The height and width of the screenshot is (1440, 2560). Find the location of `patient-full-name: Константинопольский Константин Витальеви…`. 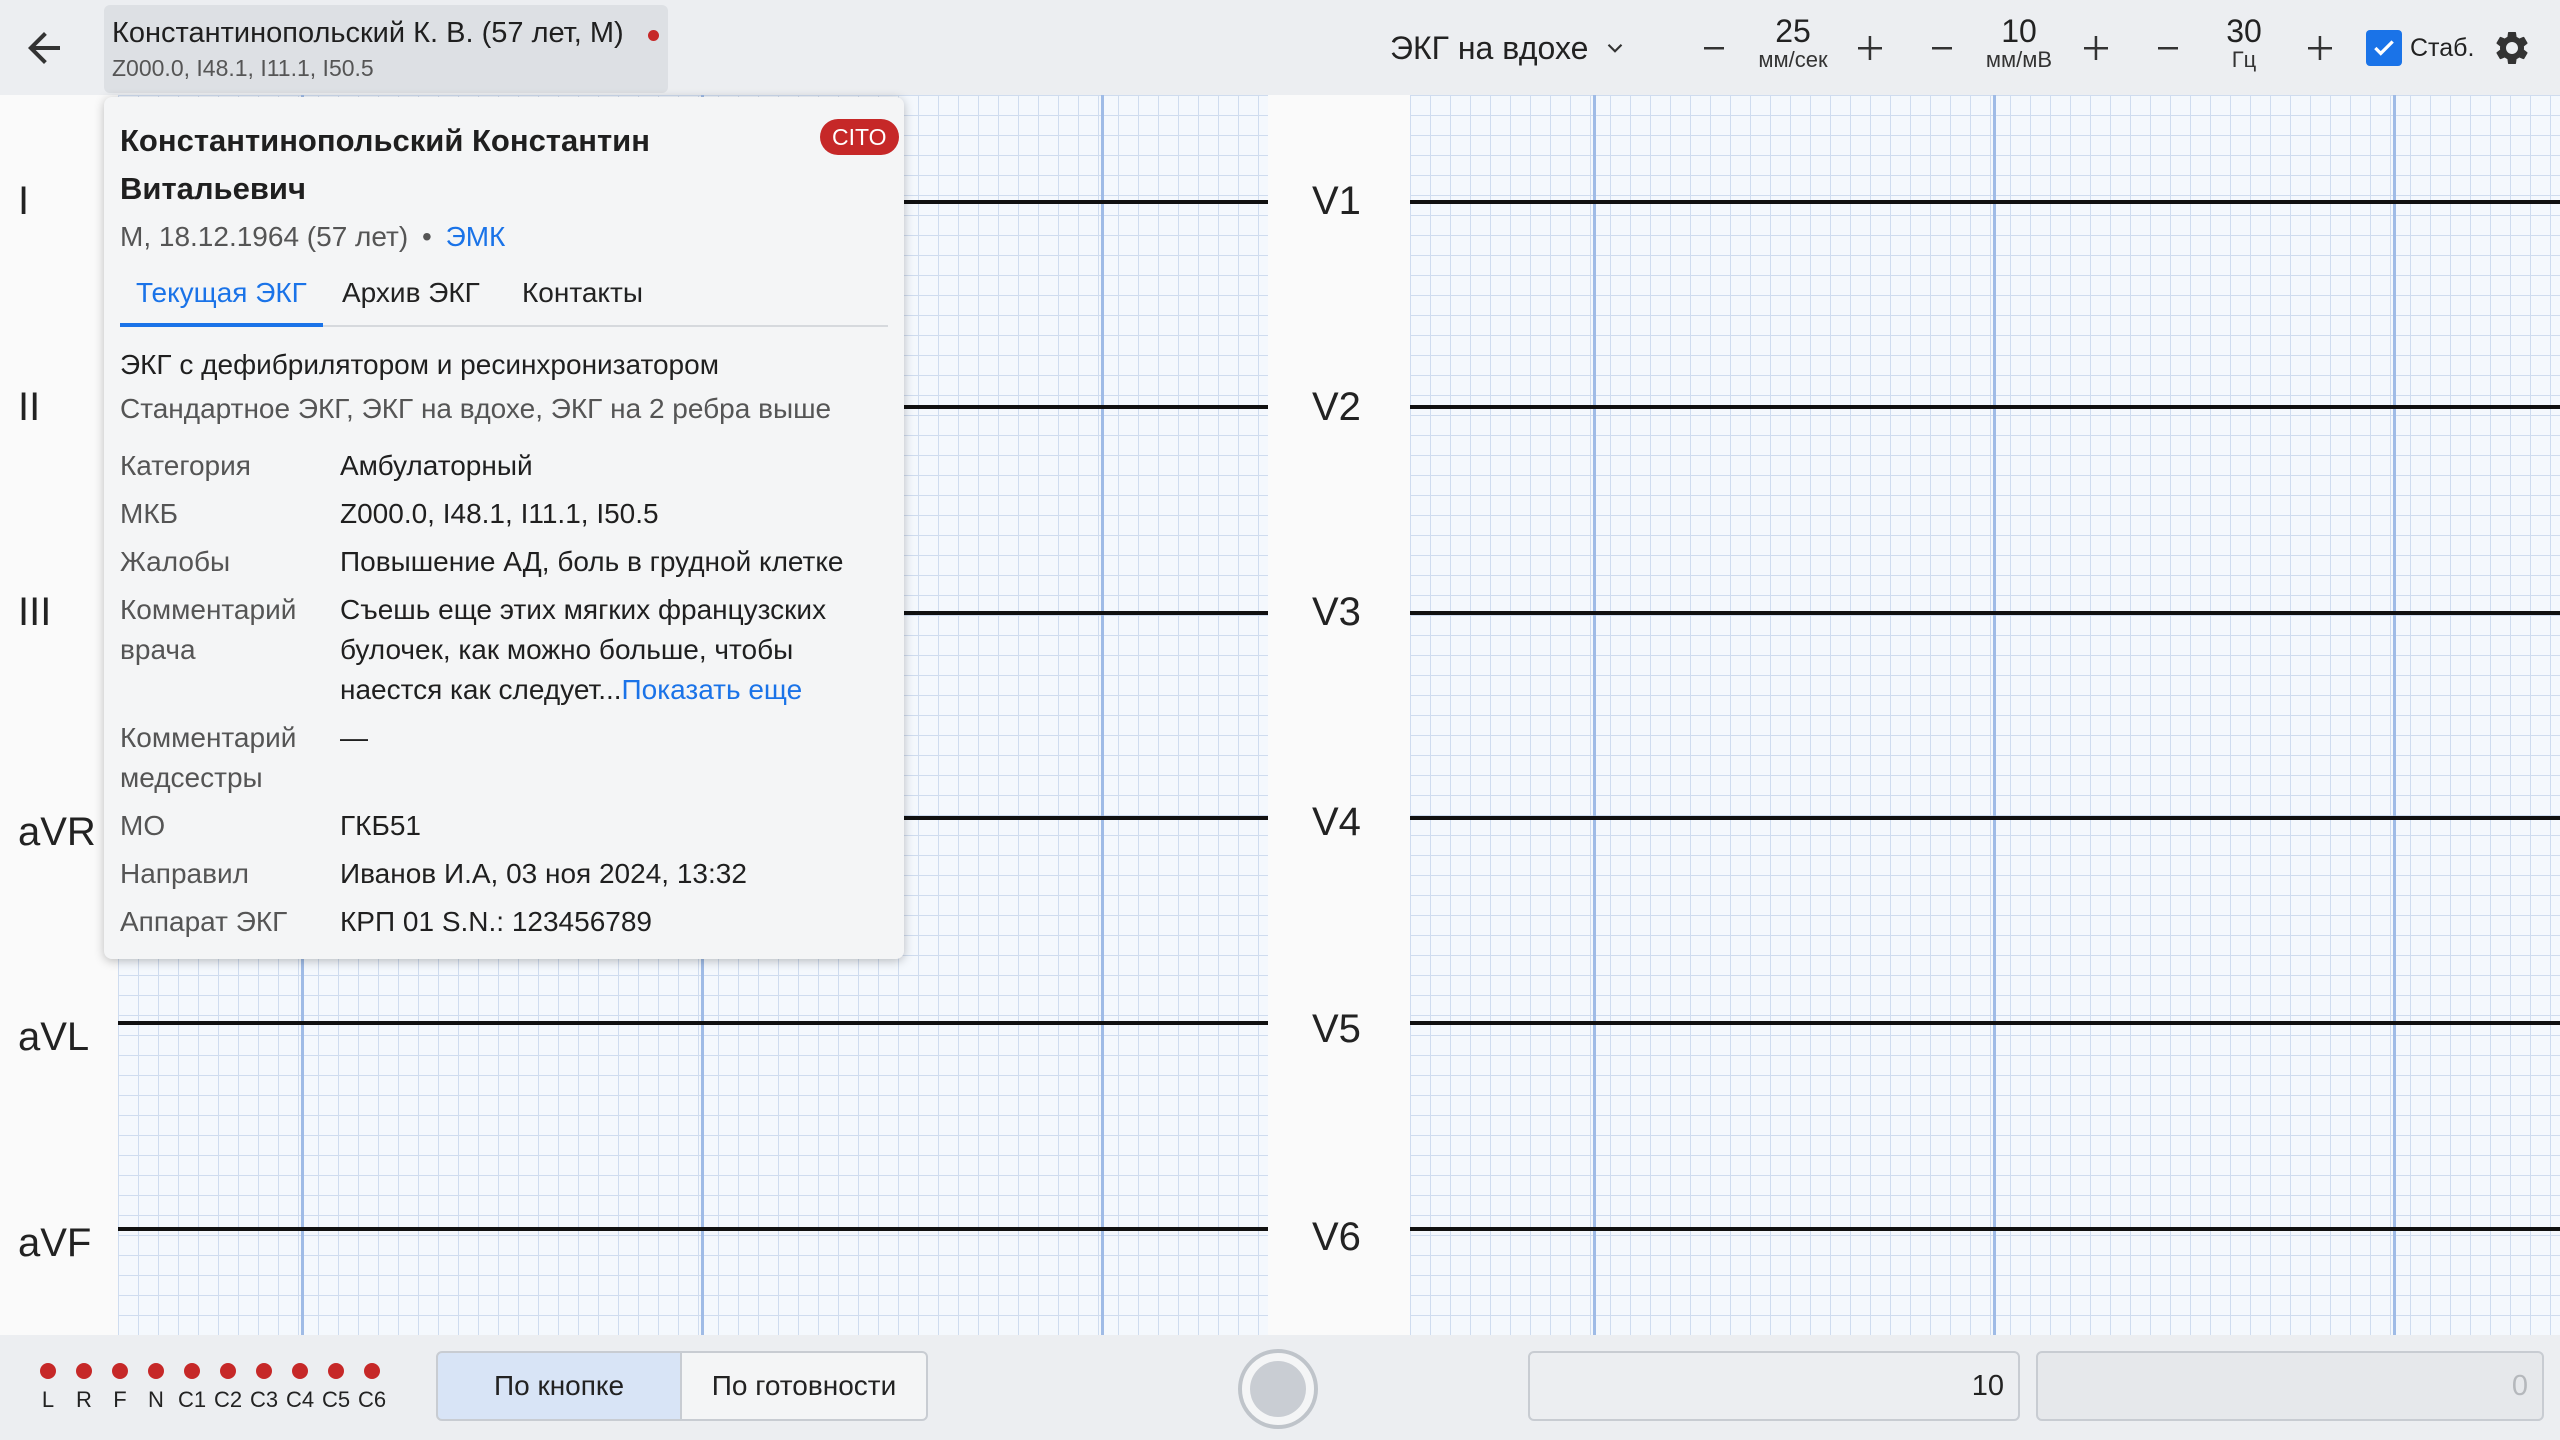

patient-full-name: Константинопольский Константин Витальеви… is located at coordinates (385, 164).